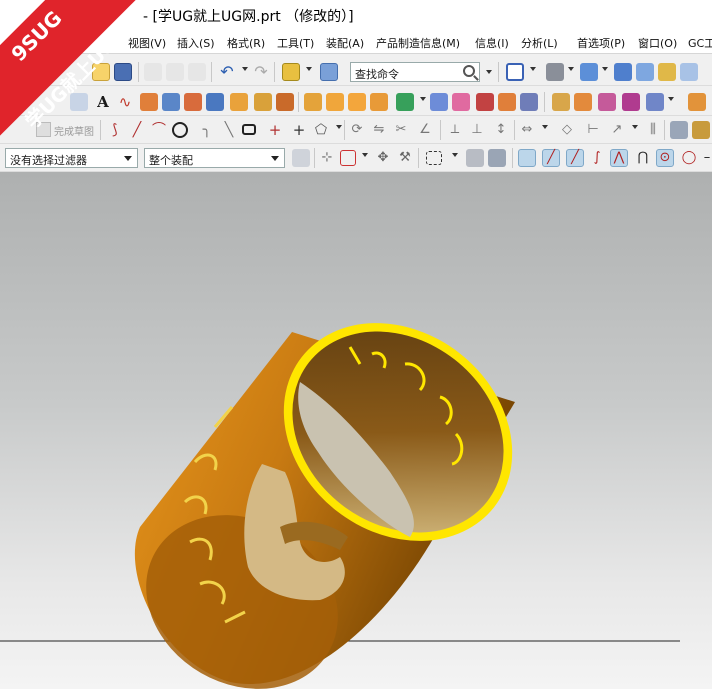 This screenshot has width=712, height=689. What do you see at coordinates (263, 102) in the screenshot?
I see `pocket-icon` at bounding box center [263, 102].